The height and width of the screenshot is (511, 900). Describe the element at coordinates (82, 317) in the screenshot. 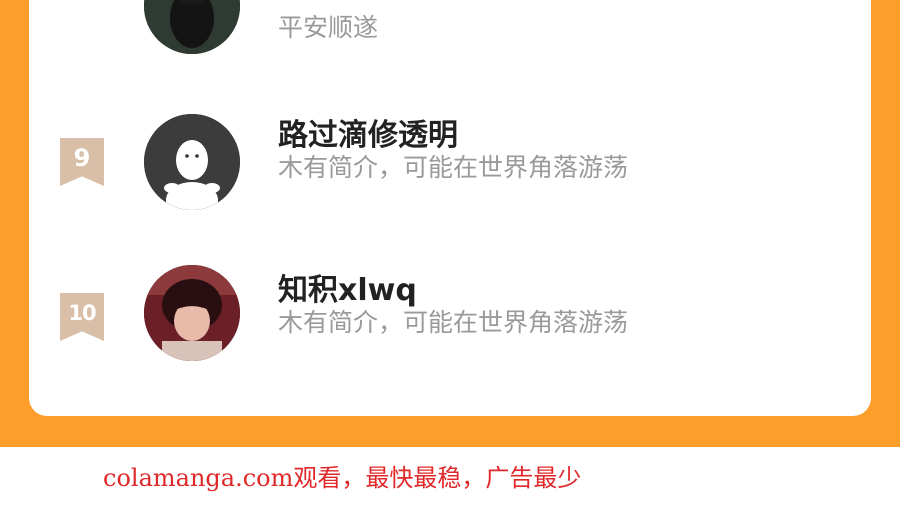

I see `rank-badge: 10` at that location.